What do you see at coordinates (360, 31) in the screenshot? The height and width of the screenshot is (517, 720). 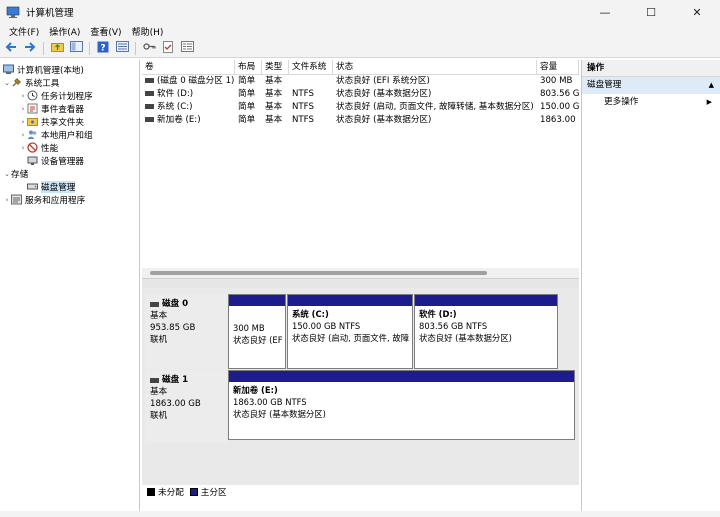 I see `menu-bar: 文件(F) 操作(A) 查看(V) 帮助(H)` at bounding box center [360, 31].